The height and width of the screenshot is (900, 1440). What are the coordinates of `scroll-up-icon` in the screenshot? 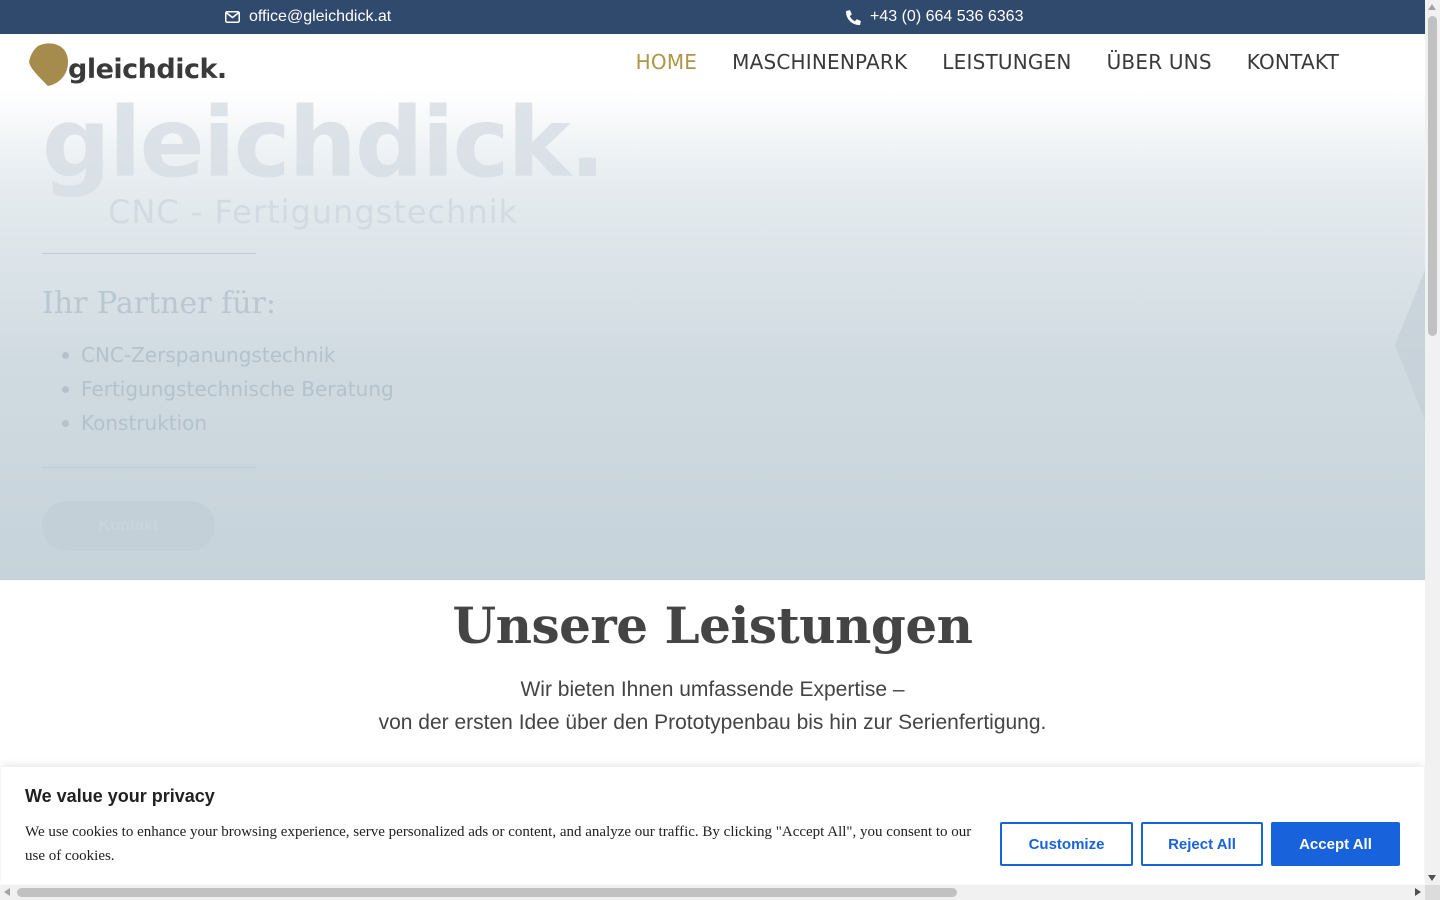 It's located at (1432, 7).